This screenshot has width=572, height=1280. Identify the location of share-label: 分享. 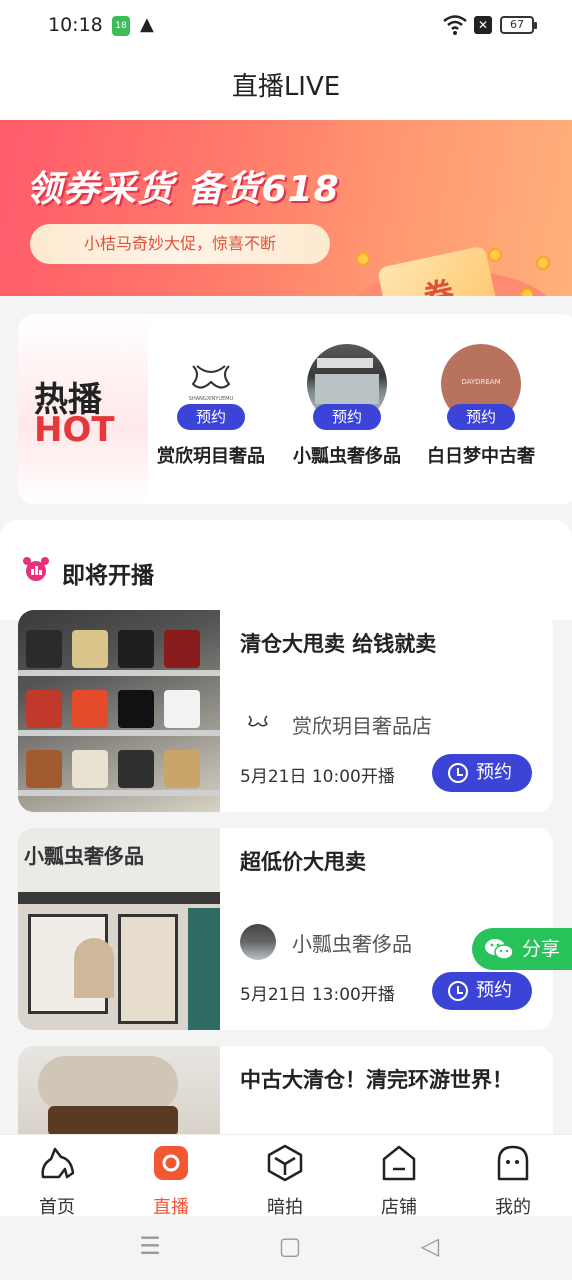
(541, 949).